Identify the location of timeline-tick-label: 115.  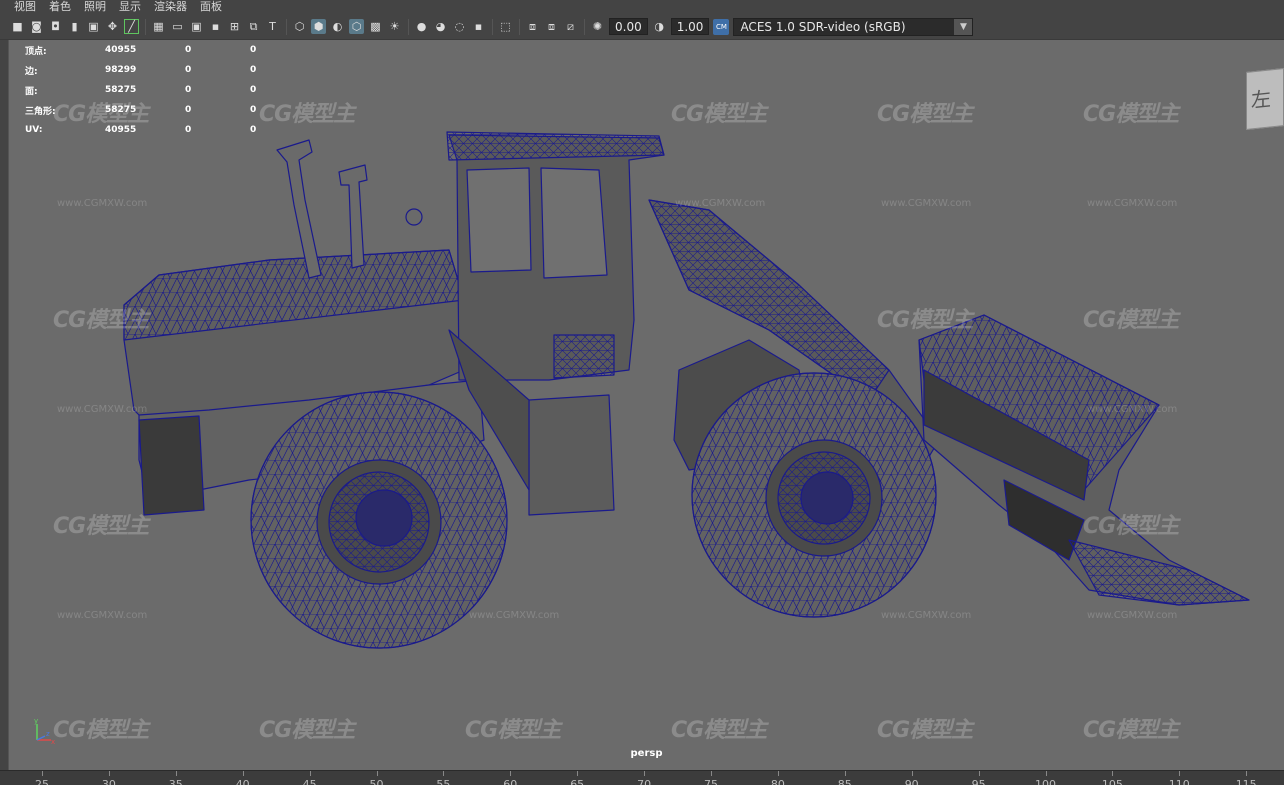
(1246, 781).